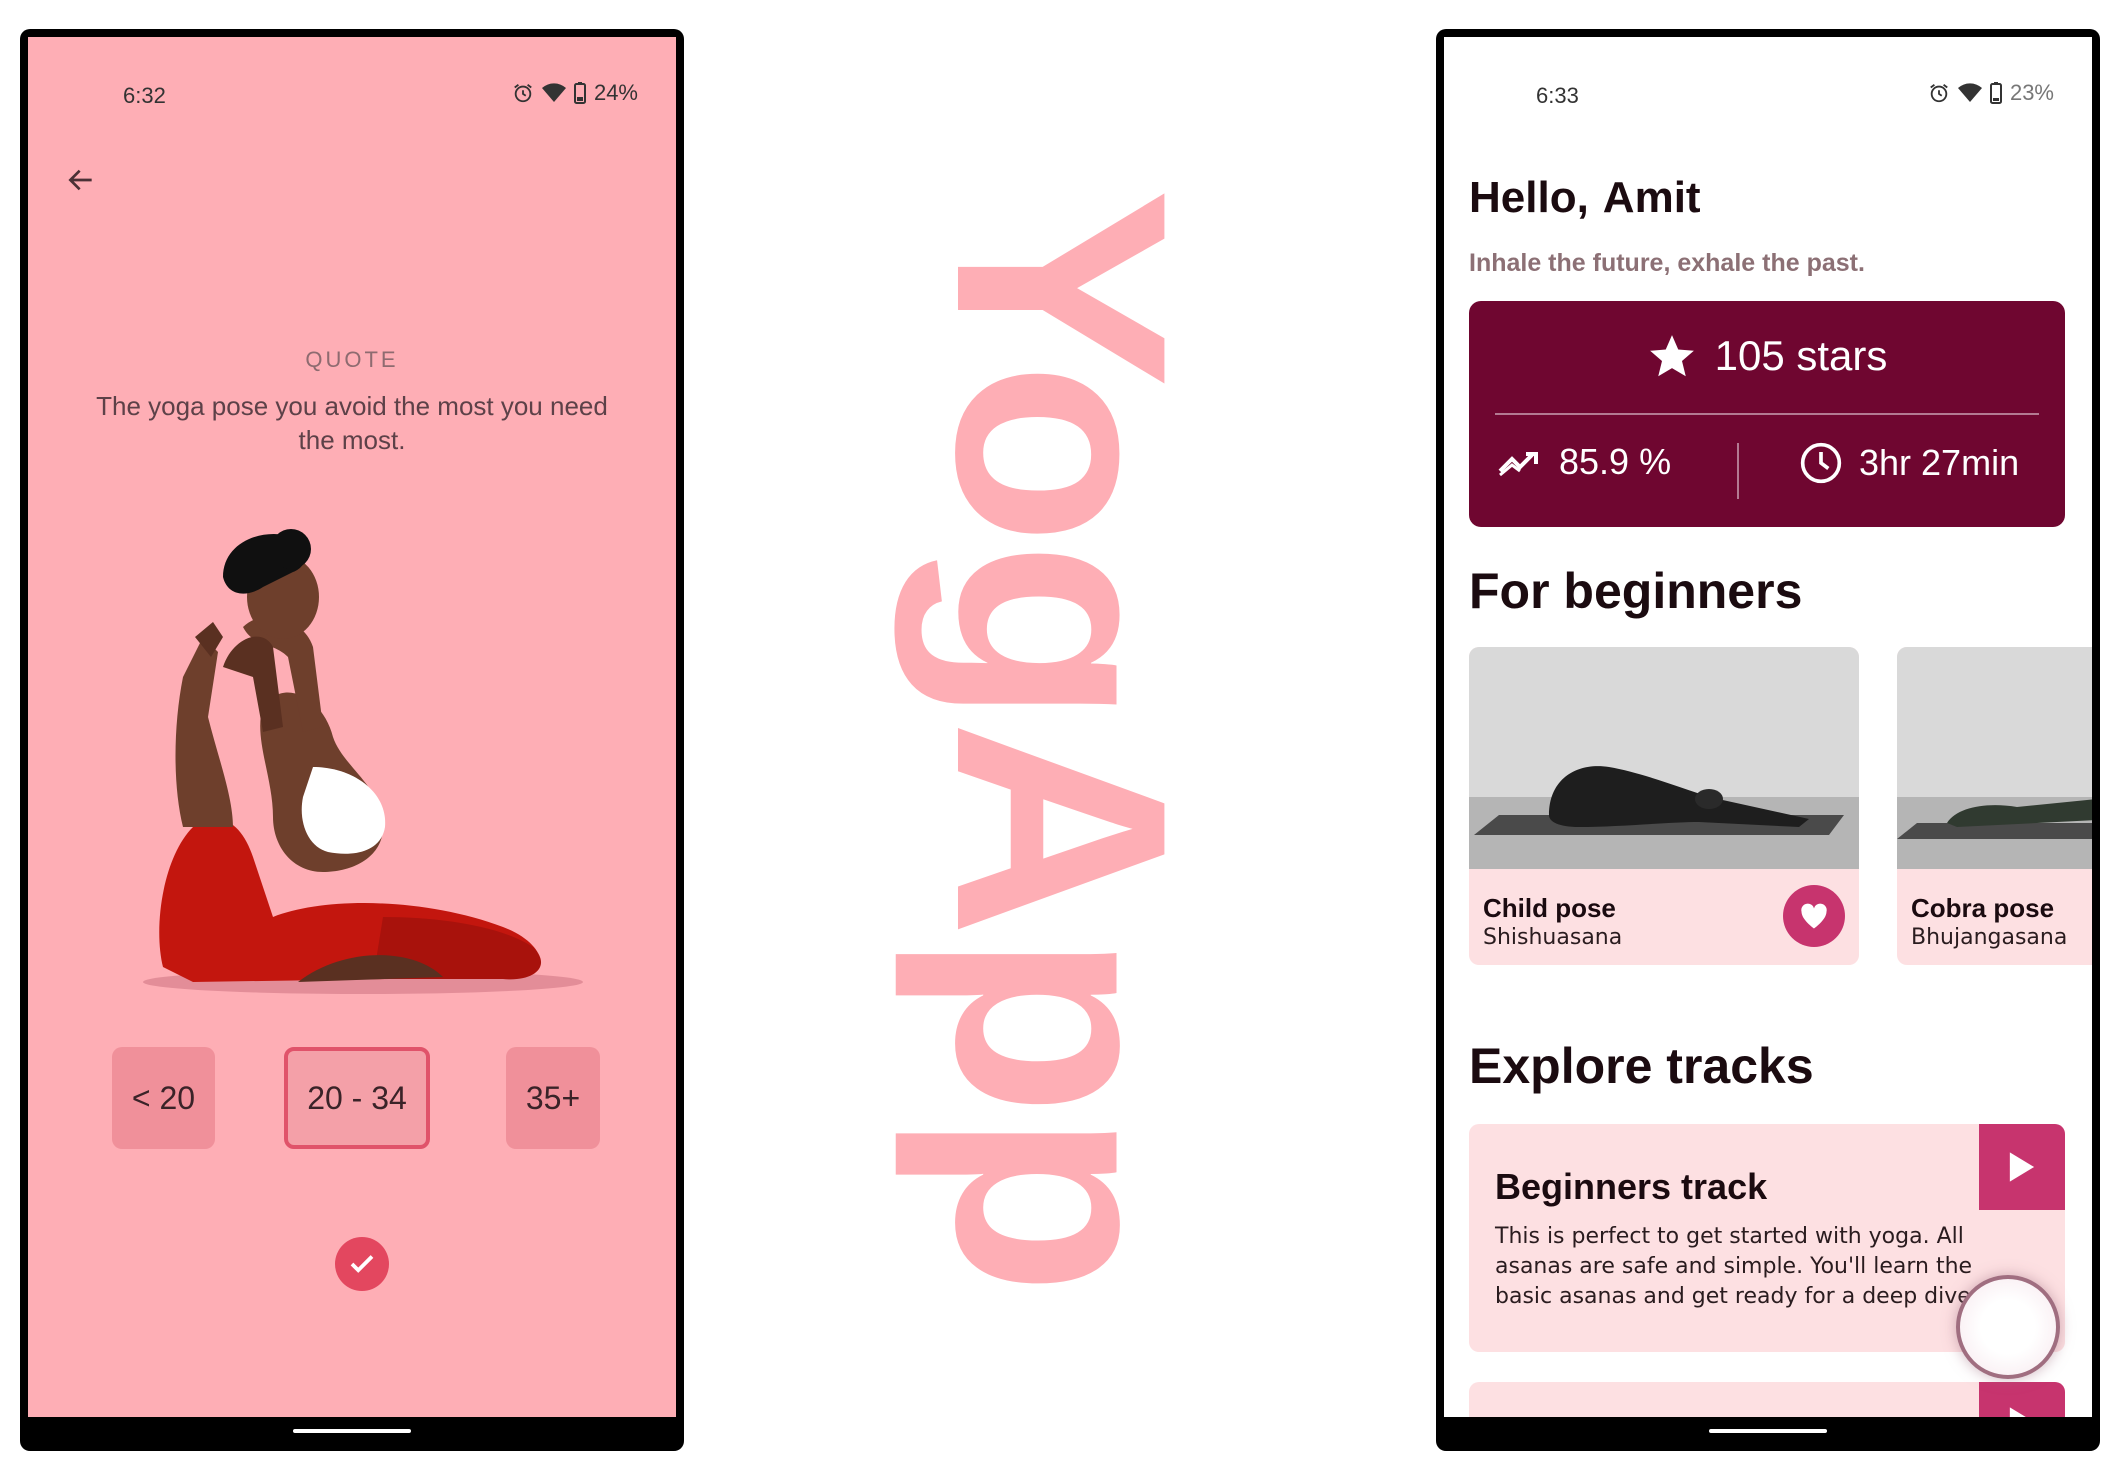 This screenshot has width=2120, height=1480. Describe the element at coordinates (1667, 263) in the screenshot. I see `tagline: Inhale the future, exhale the past.` at that location.